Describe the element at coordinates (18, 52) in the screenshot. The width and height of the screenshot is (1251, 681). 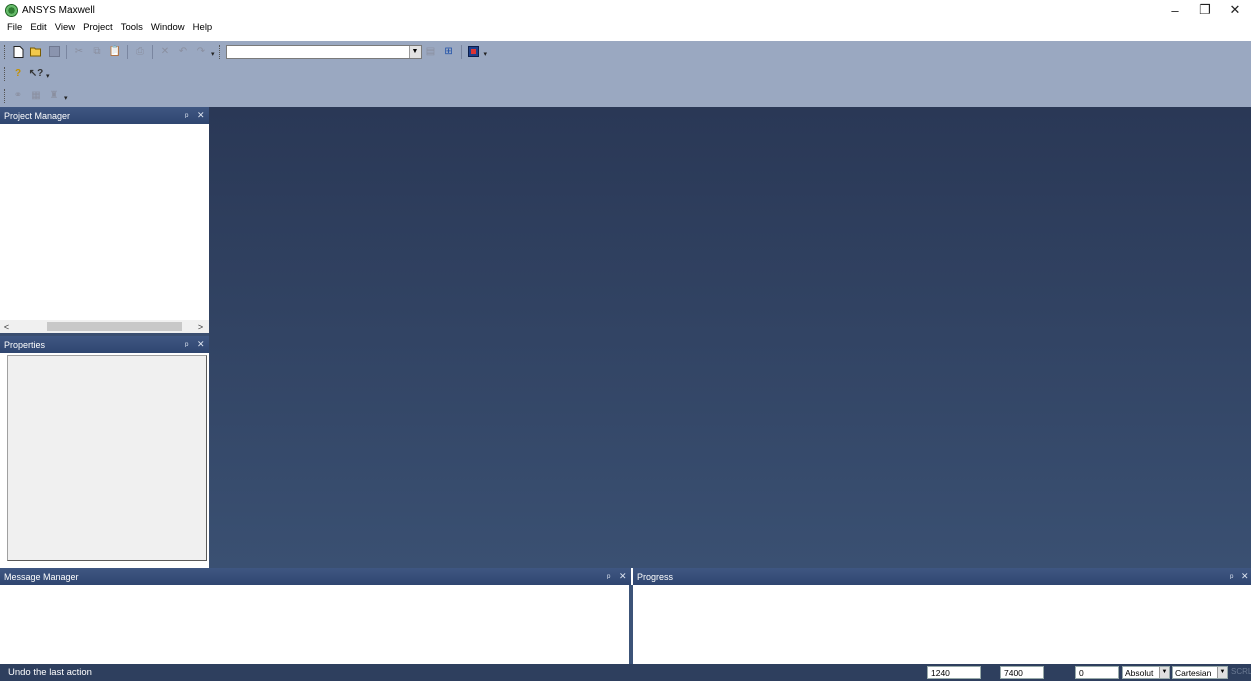
I see `new-icon` at that location.